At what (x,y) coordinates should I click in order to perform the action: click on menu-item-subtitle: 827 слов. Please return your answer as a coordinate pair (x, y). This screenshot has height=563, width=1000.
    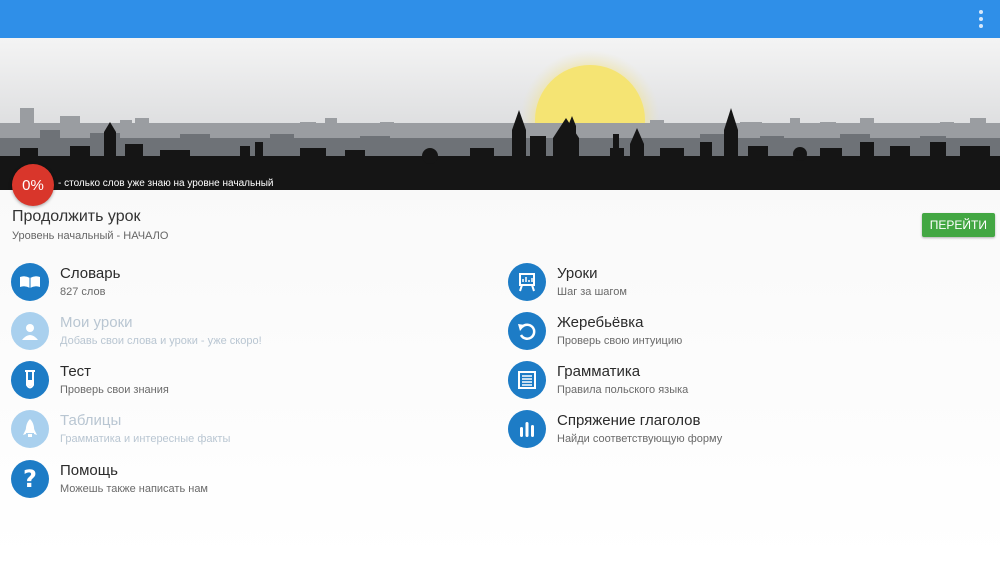
    Looking at the image, I should click on (83, 292).